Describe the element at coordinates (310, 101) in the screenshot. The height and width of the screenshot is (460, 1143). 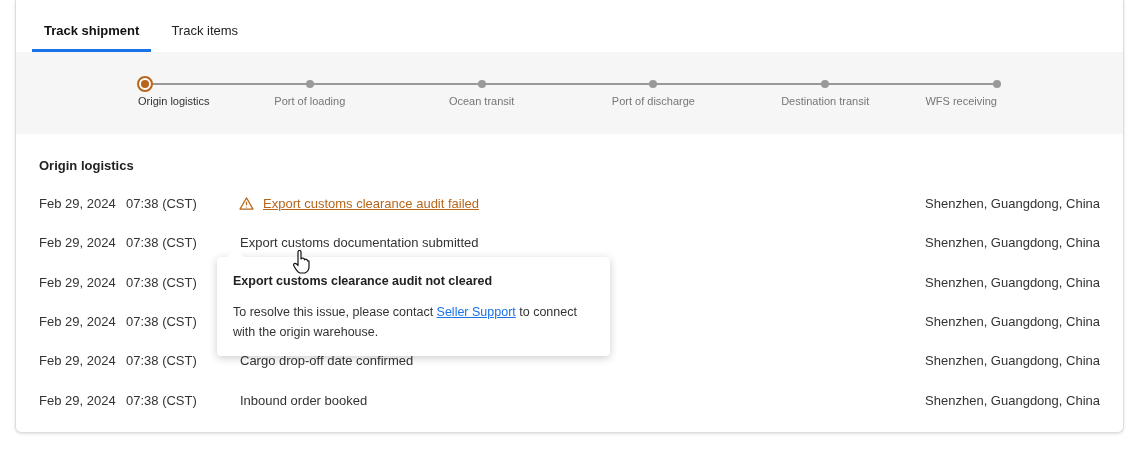
I see `step-label: Port of loading` at that location.